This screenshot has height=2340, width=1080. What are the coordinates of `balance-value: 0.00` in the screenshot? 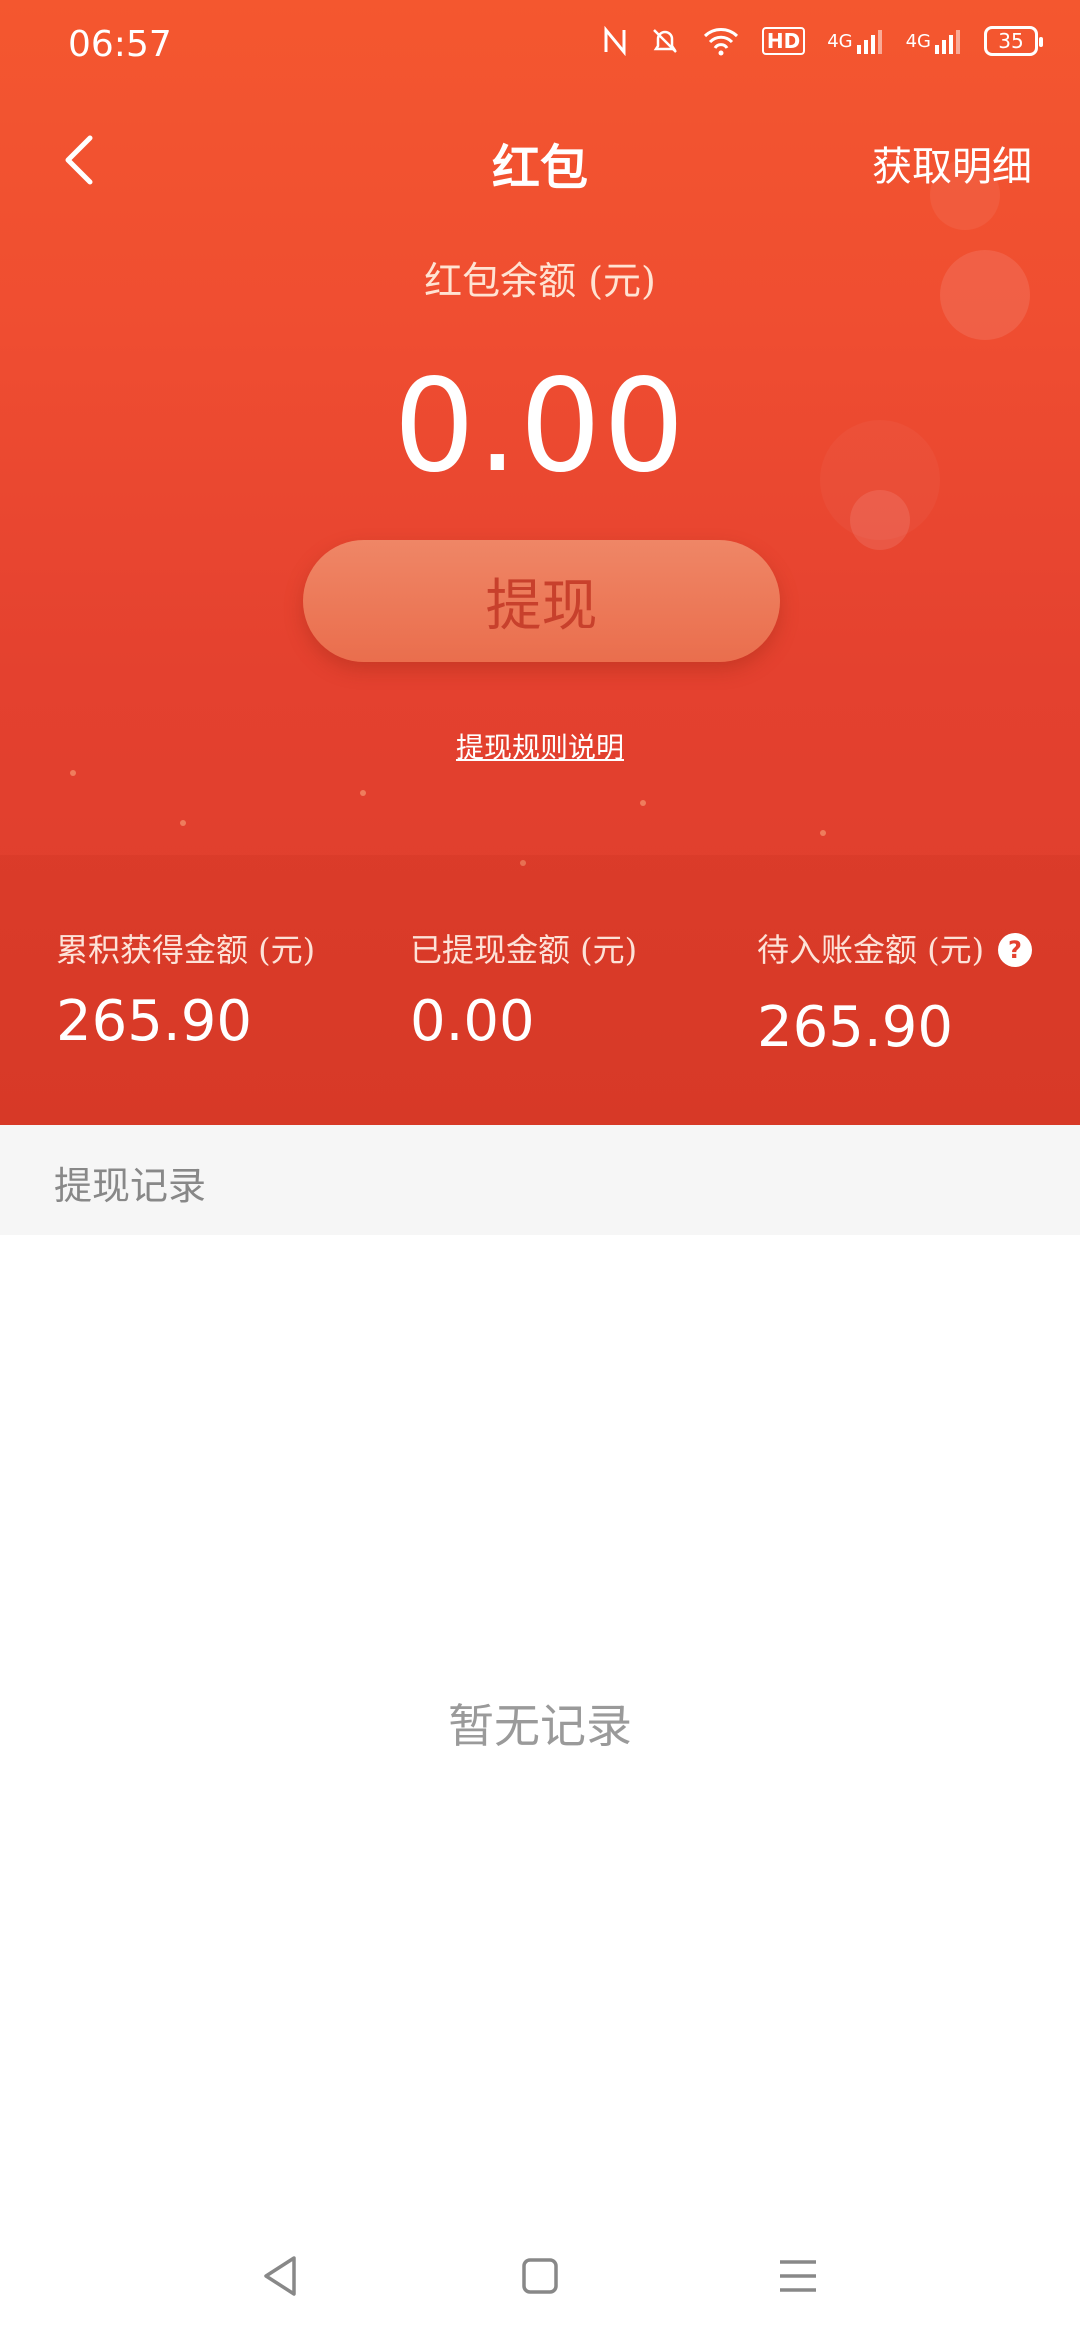 It's located at (540, 426).